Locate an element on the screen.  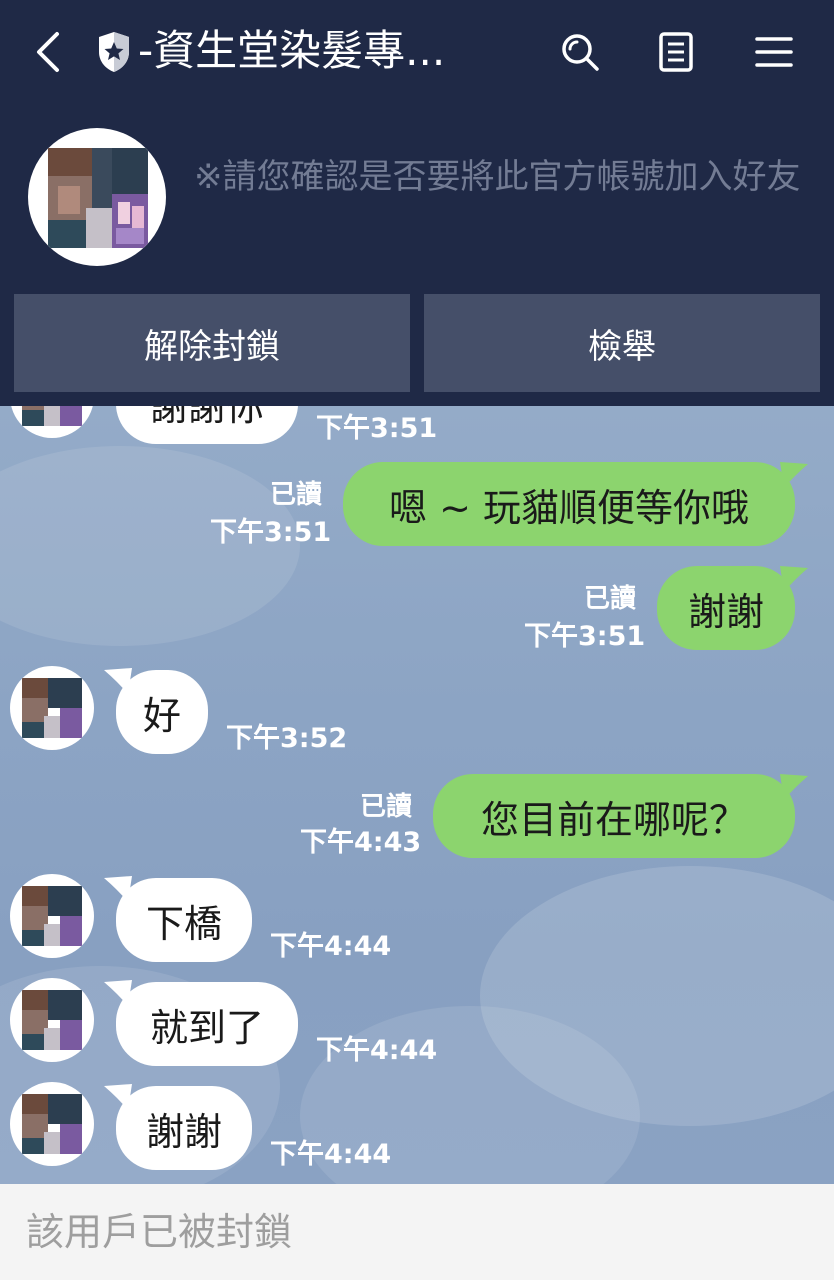
outgoing-bubble: 謝謝 is located at coordinates (726, 608).